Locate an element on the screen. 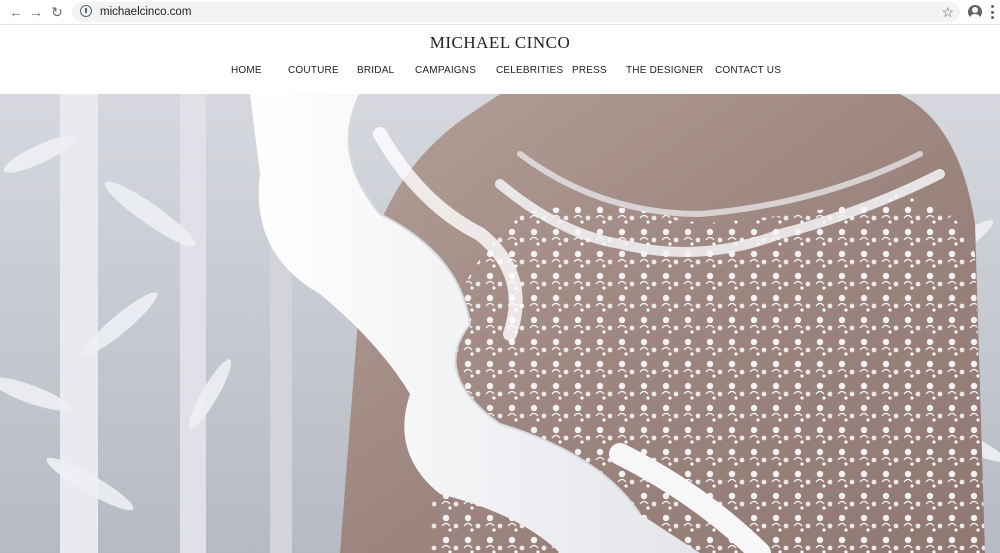 The width and height of the screenshot is (1000, 553). account-icon is located at coordinates (975, 12).